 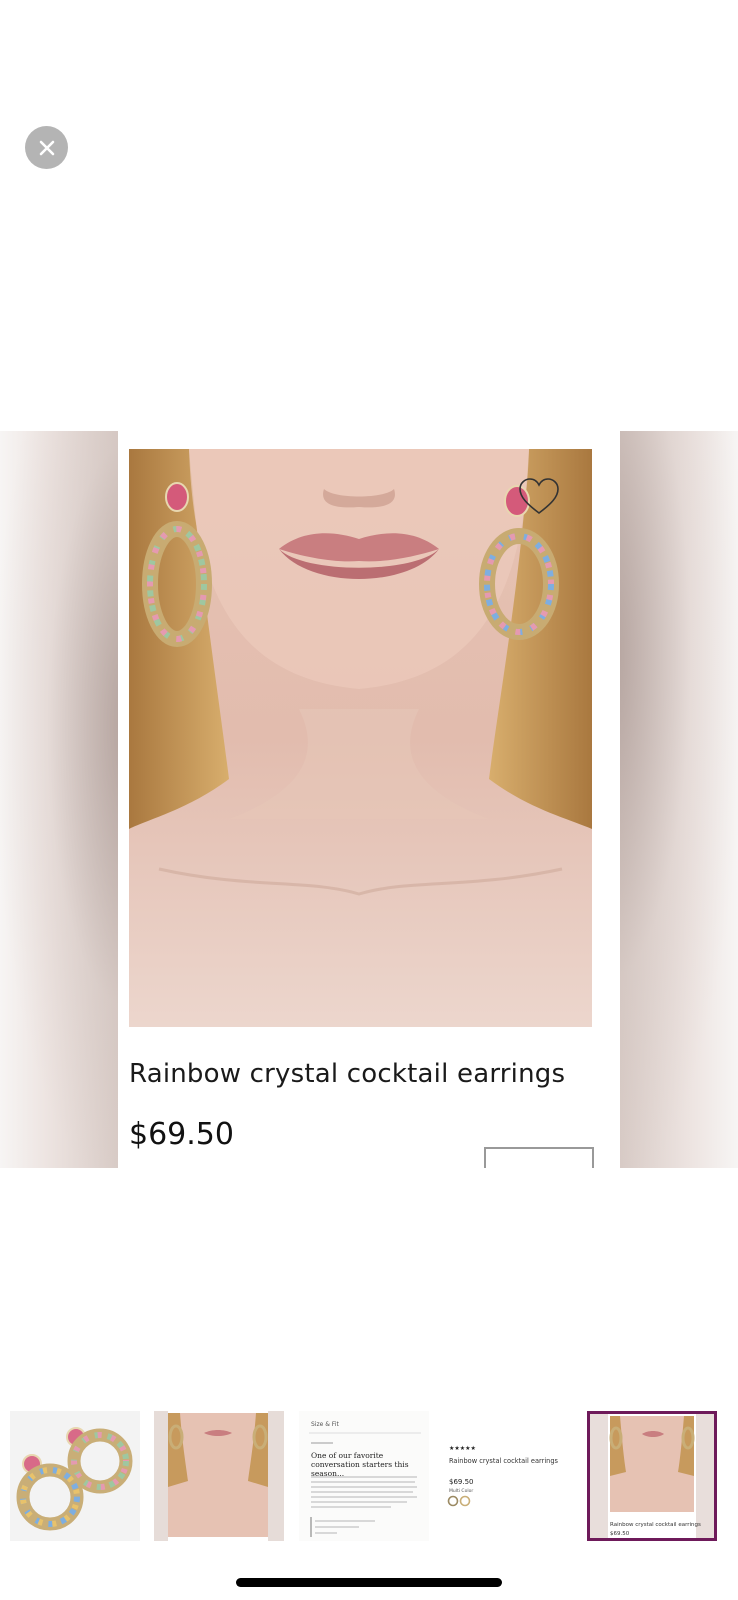 I want to click on next-image-peek, so click(x=679, y=799).